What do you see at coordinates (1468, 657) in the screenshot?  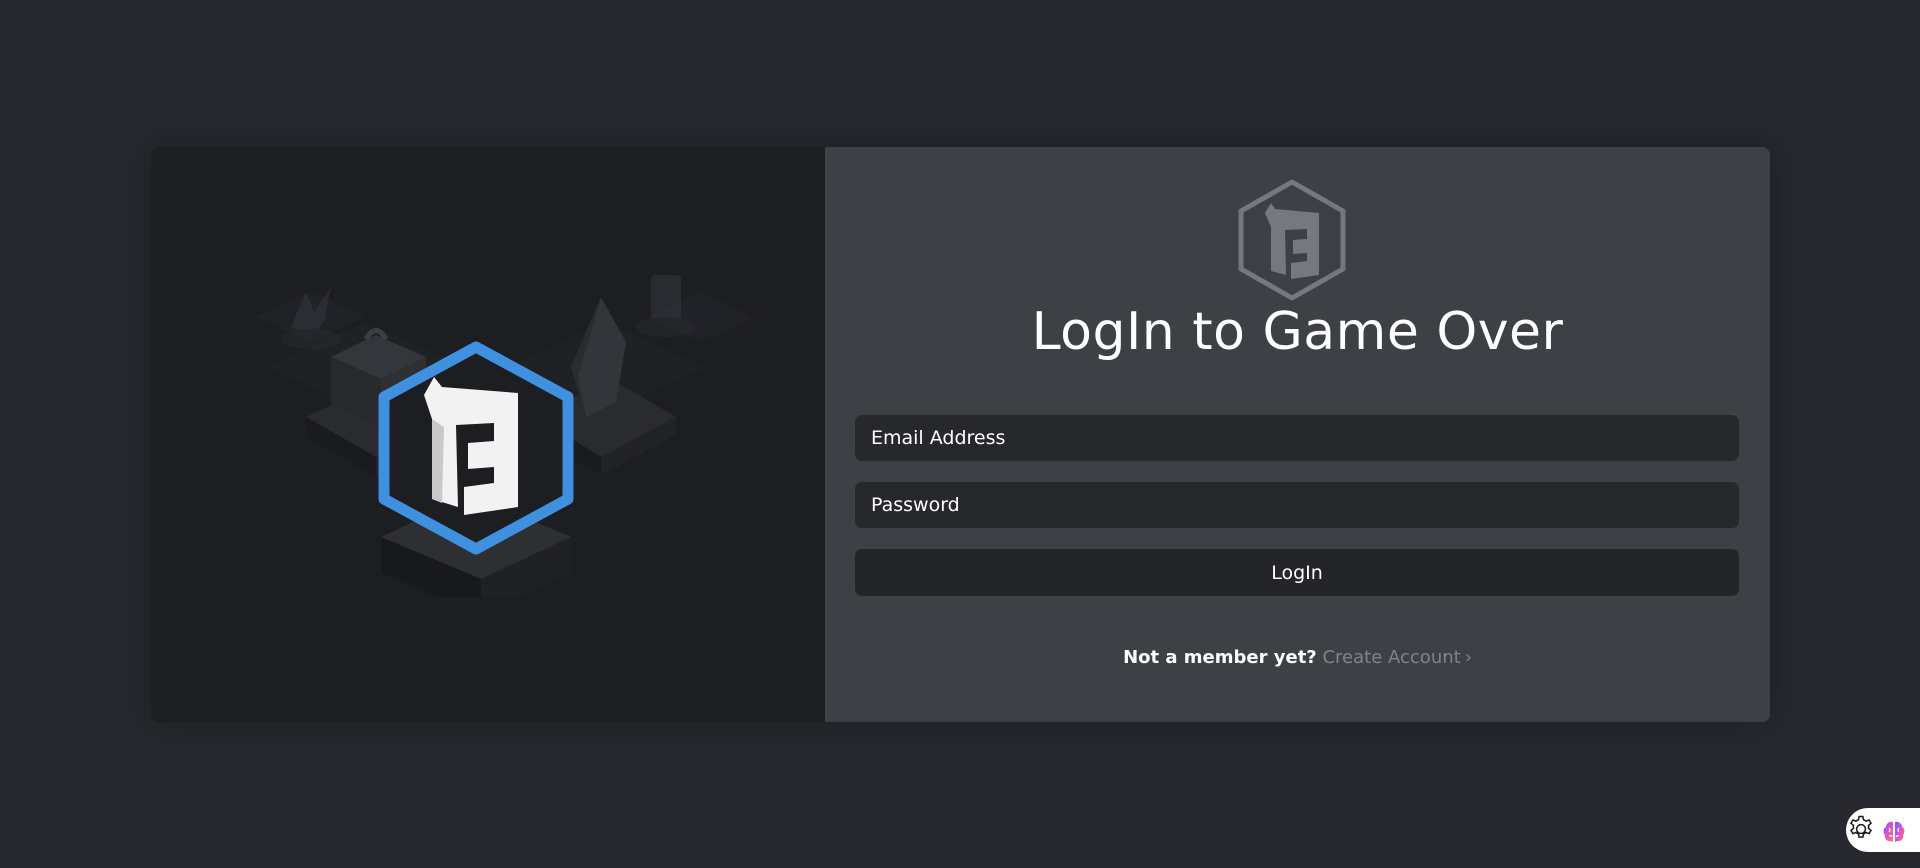 I see `chevron-right-icon: ›` at bounding box center [1468, 657].